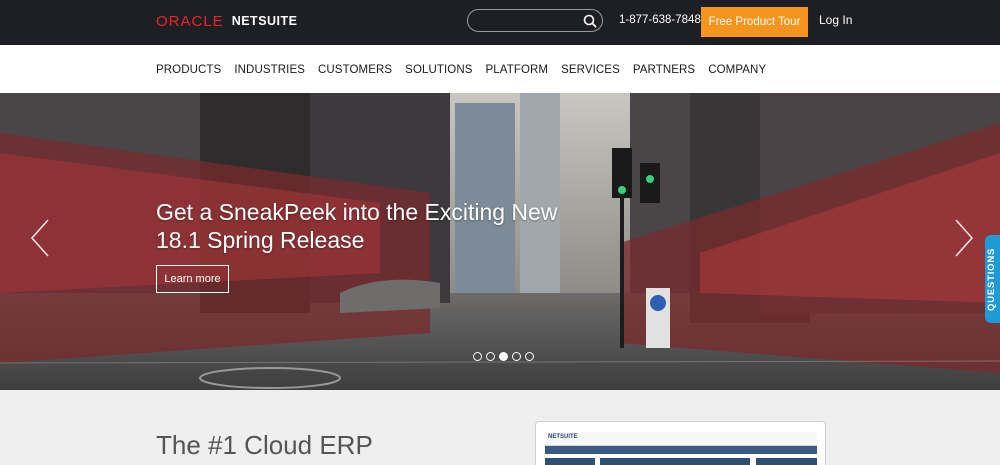 The width and height of the screenshot is (1000, 465). Describe the element at coordinates (355, 70) in the screenshot. I see `nav-item-customers: CUSTOMERS` at that location.